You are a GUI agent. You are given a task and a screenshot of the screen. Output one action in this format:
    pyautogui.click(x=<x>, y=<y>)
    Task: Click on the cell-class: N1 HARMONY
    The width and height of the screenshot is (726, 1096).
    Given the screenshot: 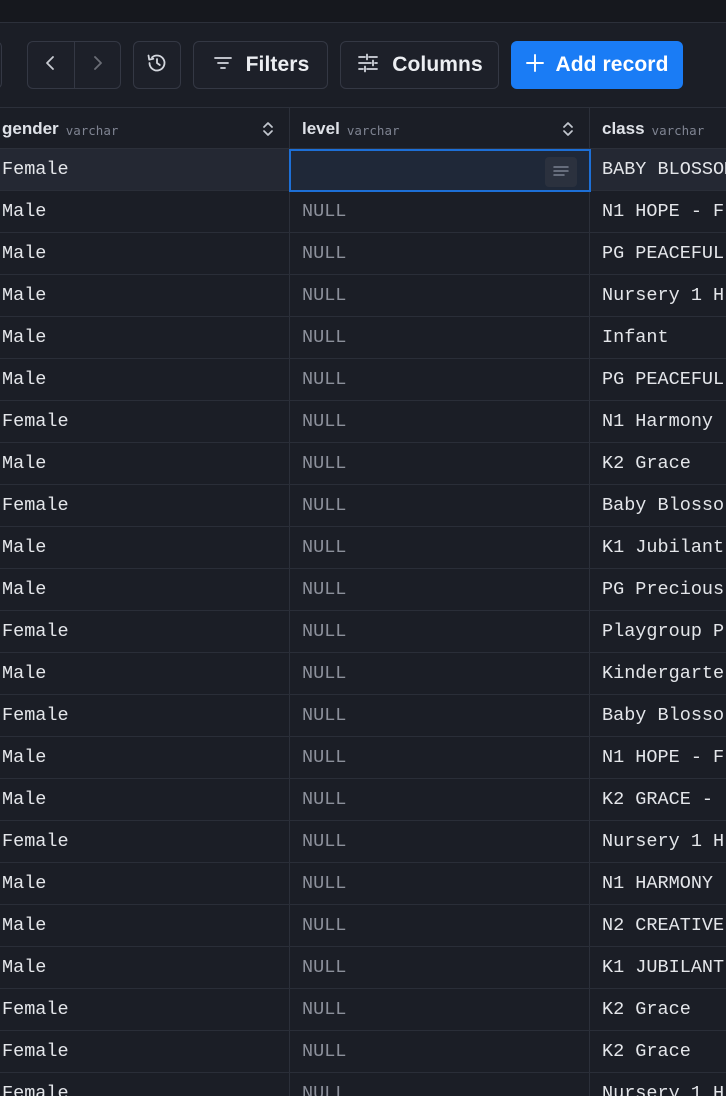 What is the action you would take?
    pyautogui.click(x=664, y=883)
    